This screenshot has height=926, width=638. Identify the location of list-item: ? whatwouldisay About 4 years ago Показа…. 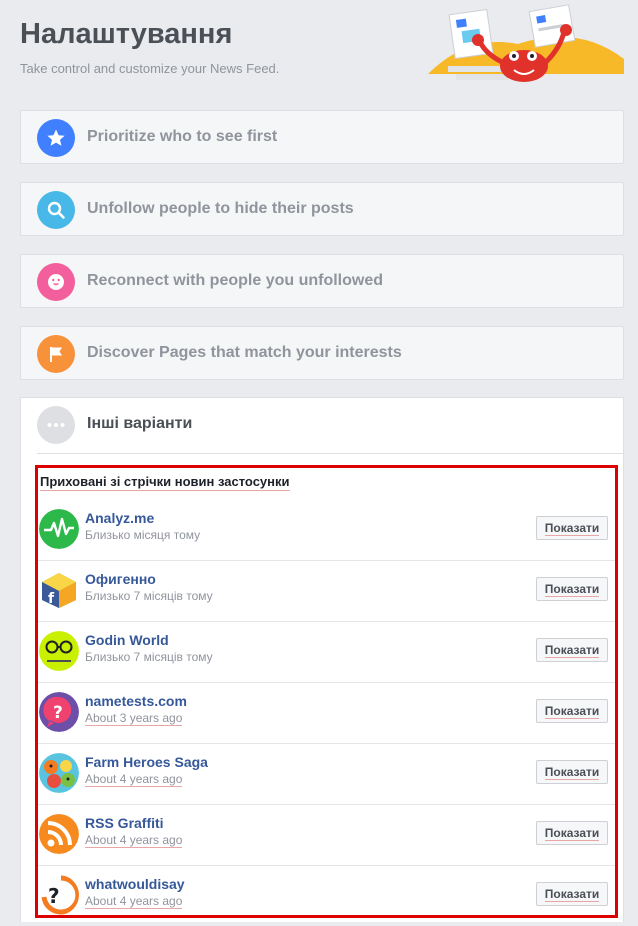
(326, 895).